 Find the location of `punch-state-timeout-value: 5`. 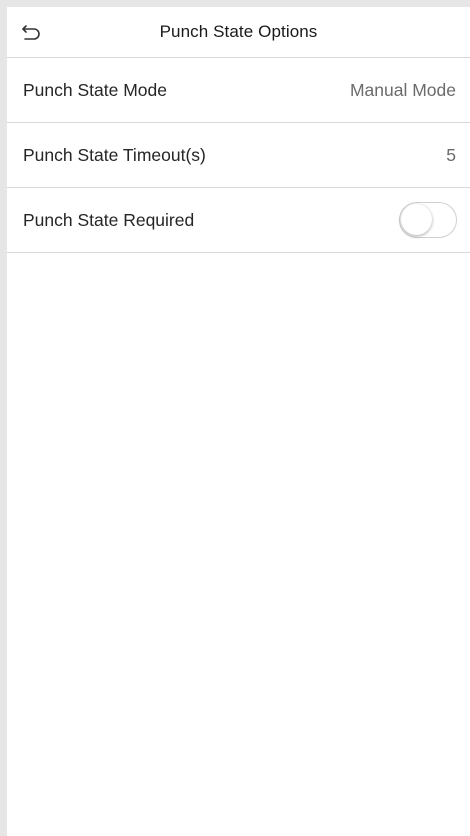

punch-state-timeout-value: 5 is located at coordinates (451, 154).